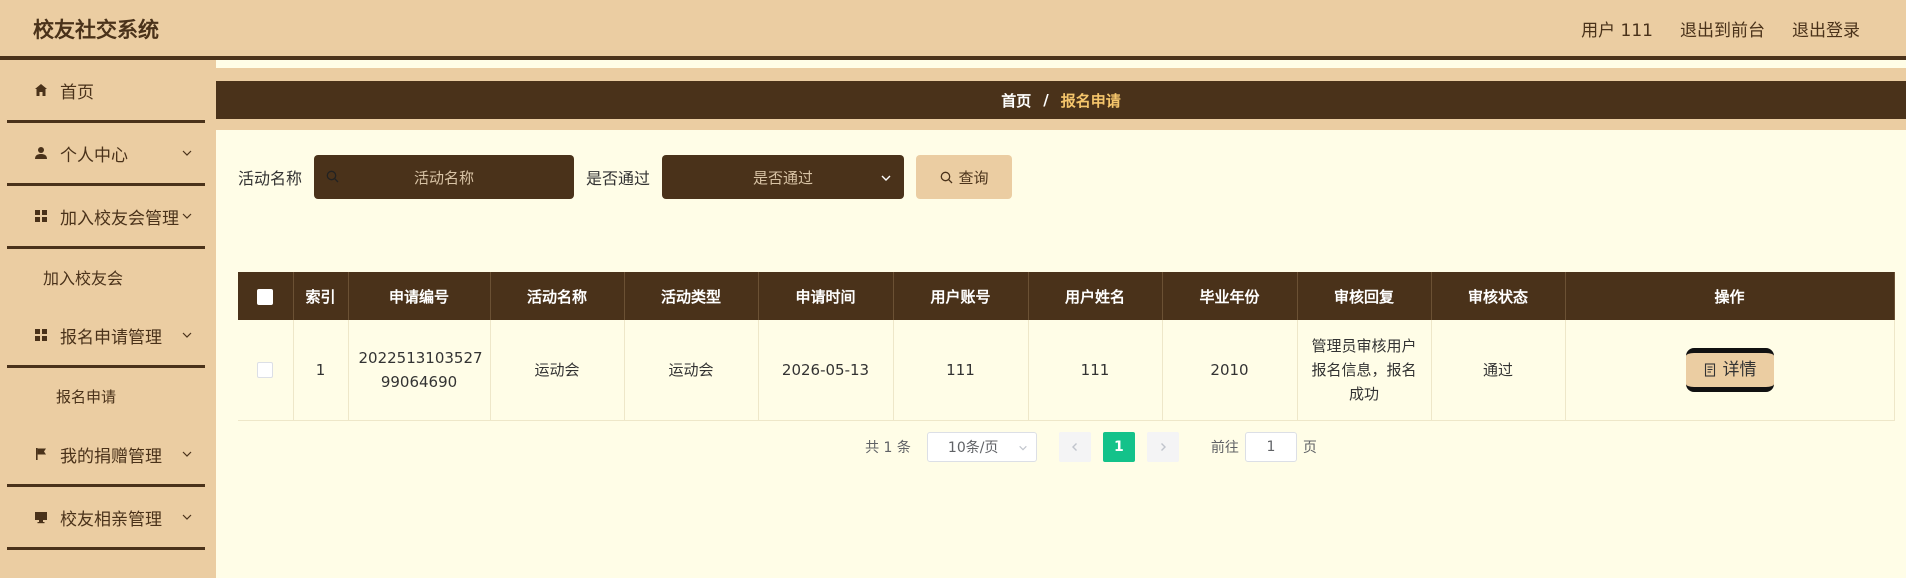 The width and height of the screenshot is (1906, 578). Describe the element at coordinates (419, 370) in the screenshot. I see `cell-apply-no: 2022513103527 99064690` at that location.